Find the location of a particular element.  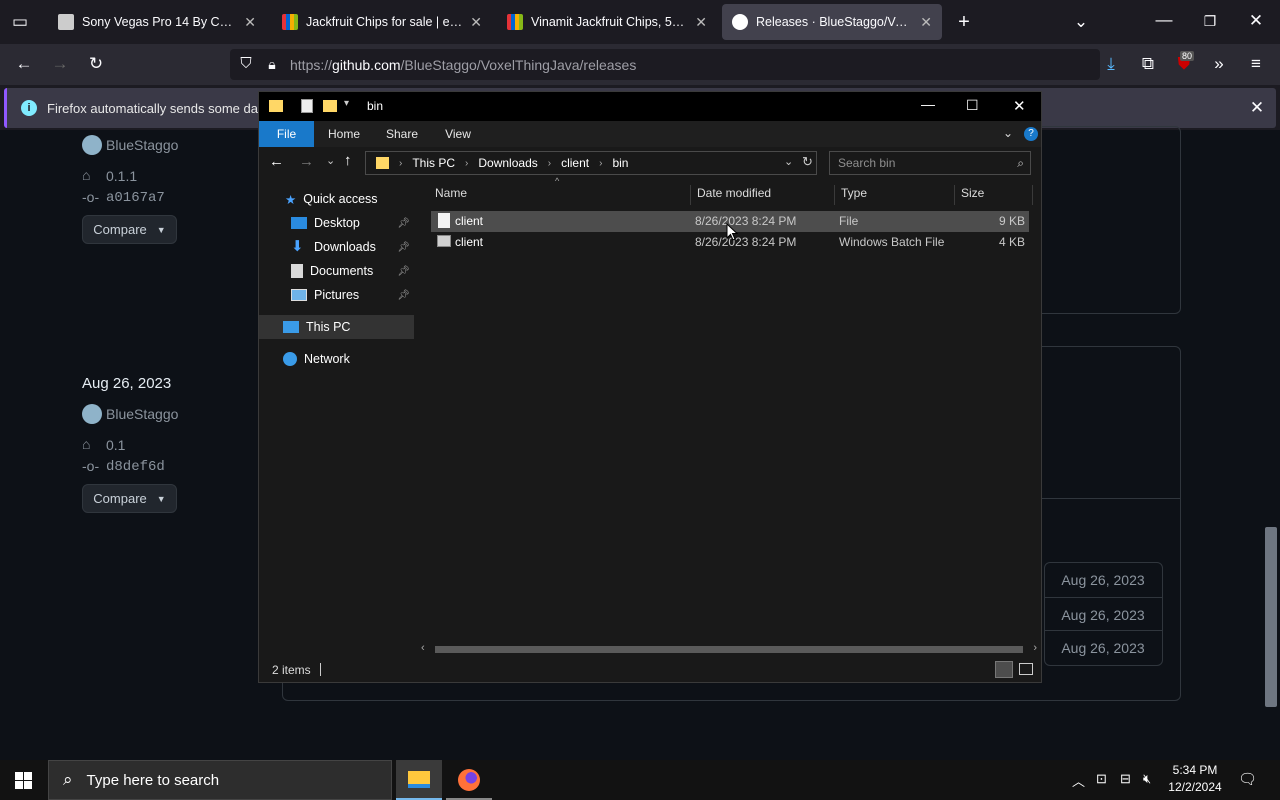

clock-time: 5:34 PM is located at coordinates (1195, 770).